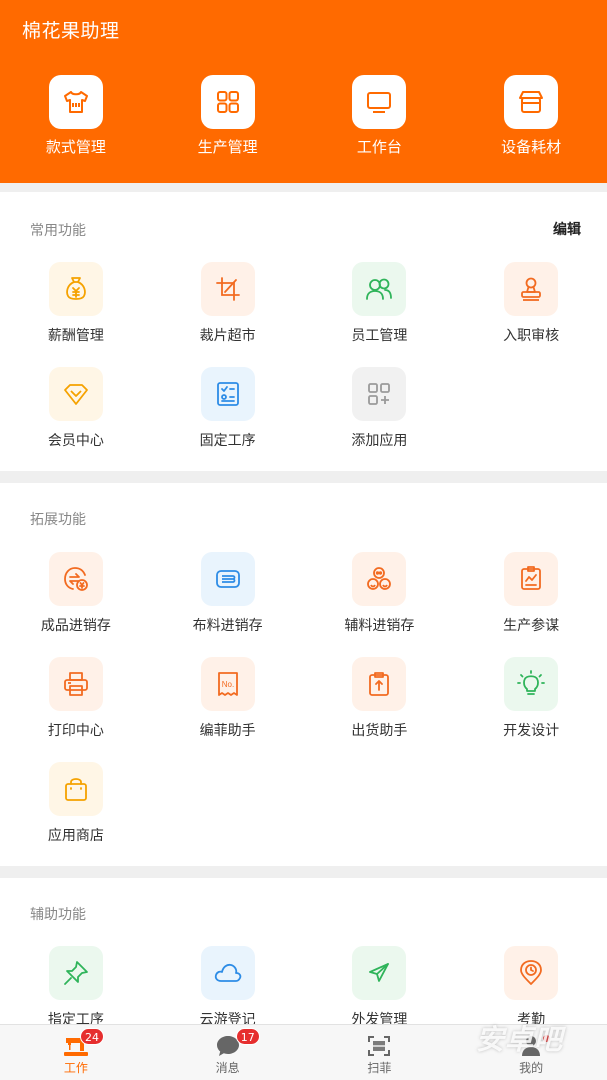  Describe the element at coordinates (75, 102) in the screenshot. I see `shirt-icon` at that location.